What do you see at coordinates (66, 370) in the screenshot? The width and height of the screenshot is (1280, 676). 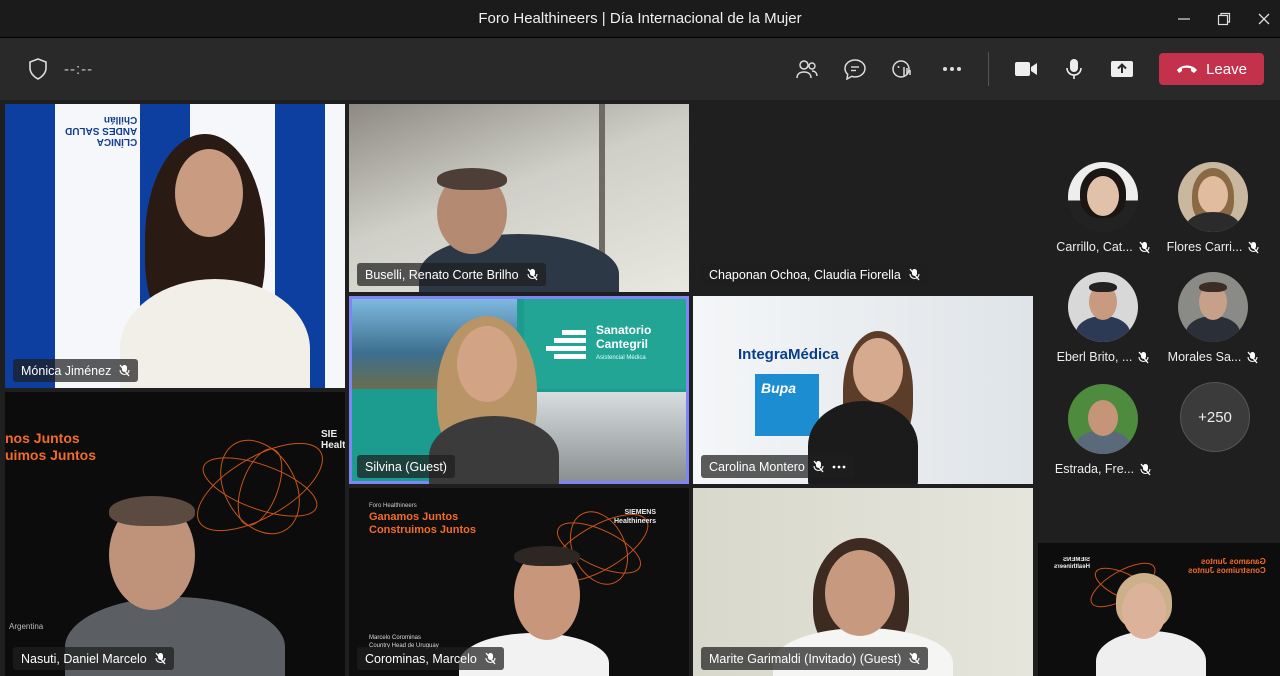 I see `participant-name: Mónica Jiménez` at bounding box center [66, 370].